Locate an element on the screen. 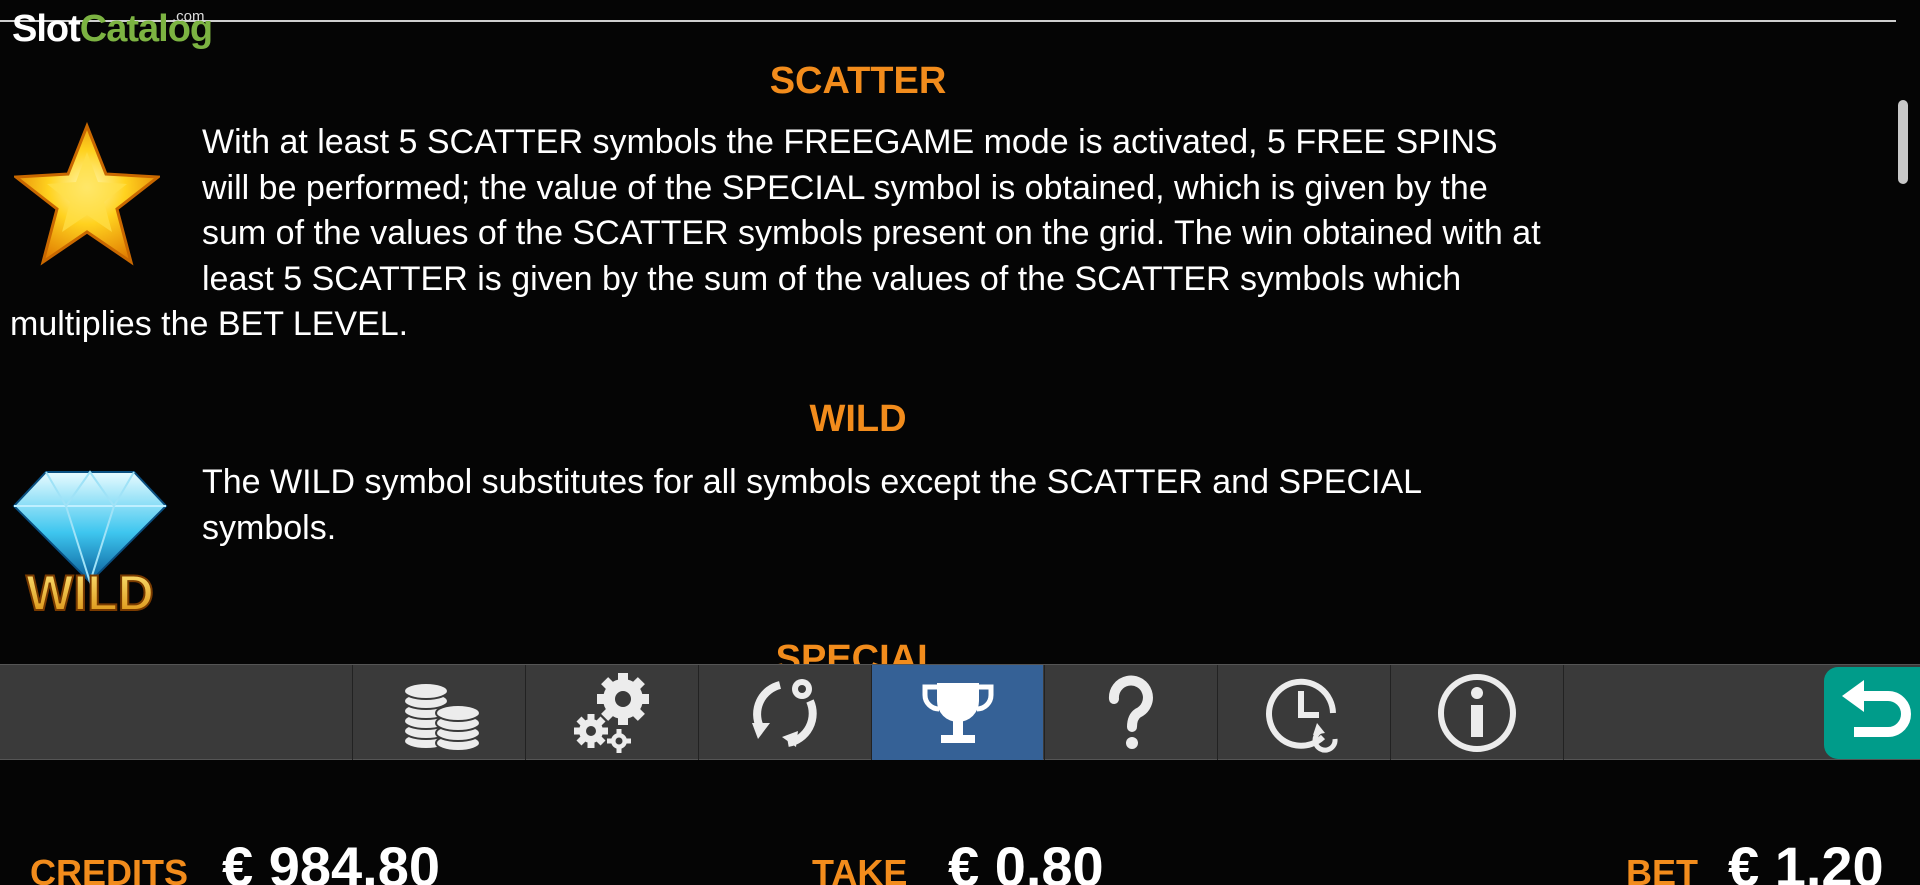  slotcatalog-watermark: SlotCatalog .com is located at coordinates (112, 29).